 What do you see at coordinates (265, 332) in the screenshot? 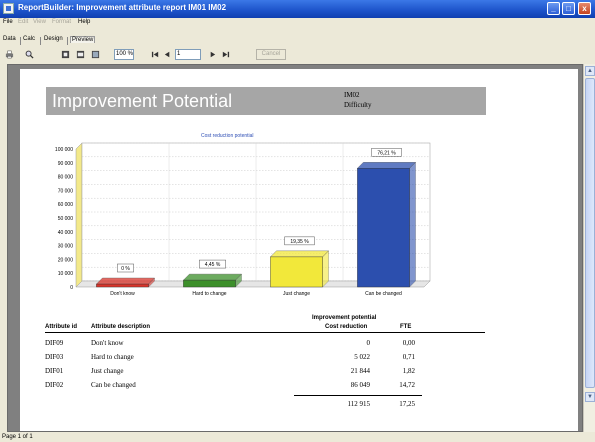
I see `header-rule` at bounding box center [265, 332].